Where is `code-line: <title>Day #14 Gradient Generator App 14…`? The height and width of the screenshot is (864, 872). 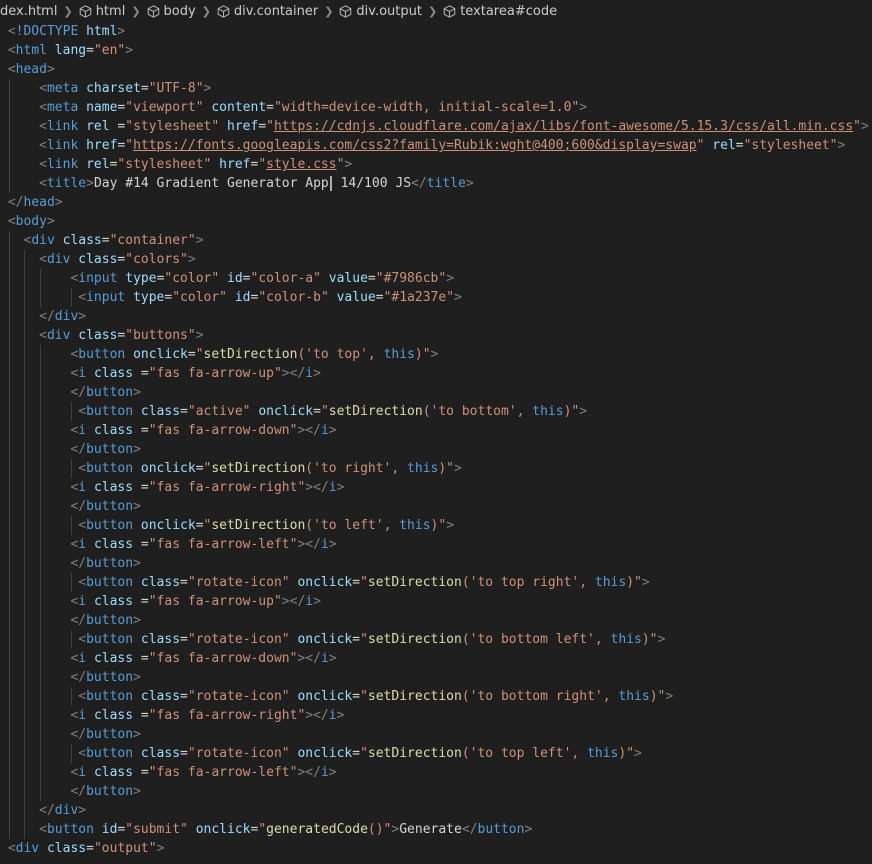 code-line: <title>Day #14 Gradient Generator App 14… is located at coordinates (436, 183).